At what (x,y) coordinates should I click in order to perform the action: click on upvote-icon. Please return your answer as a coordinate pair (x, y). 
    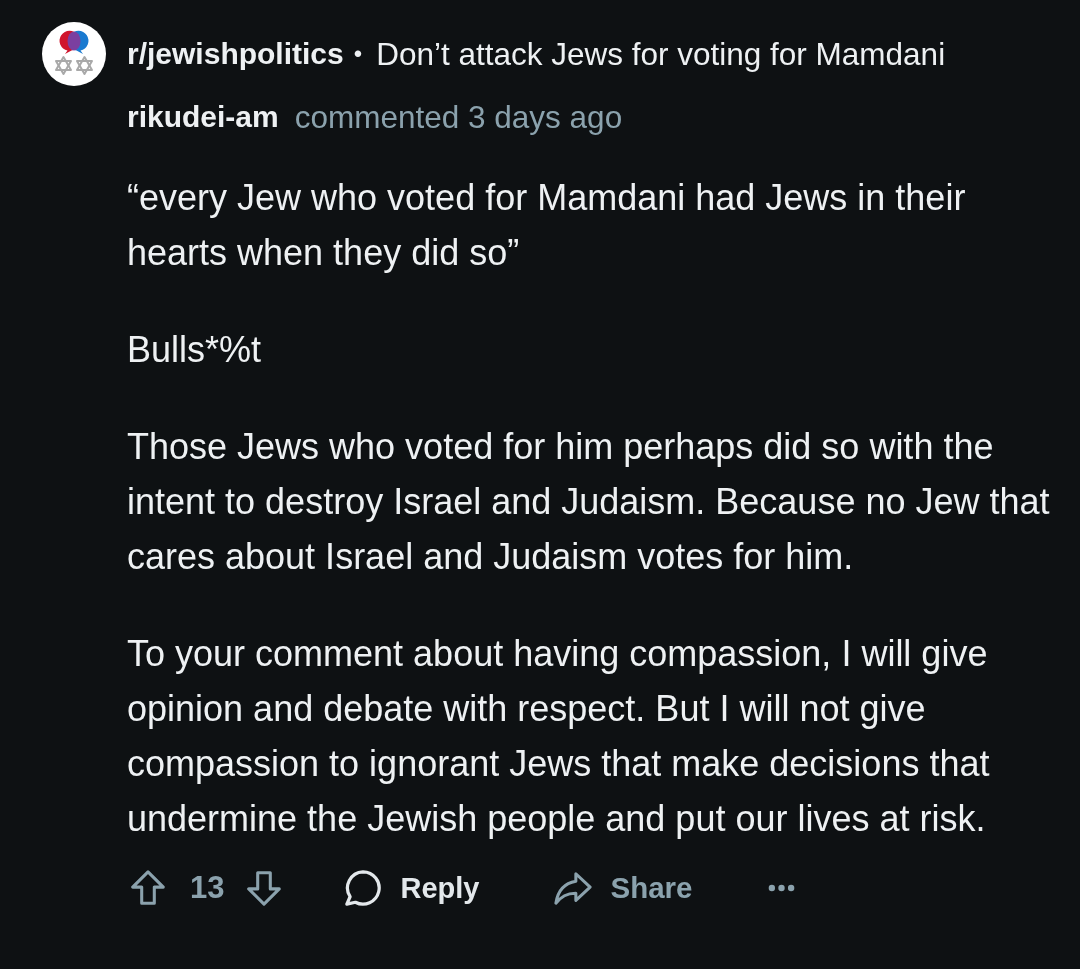
    Looking at the image, I should click on (148, 888).